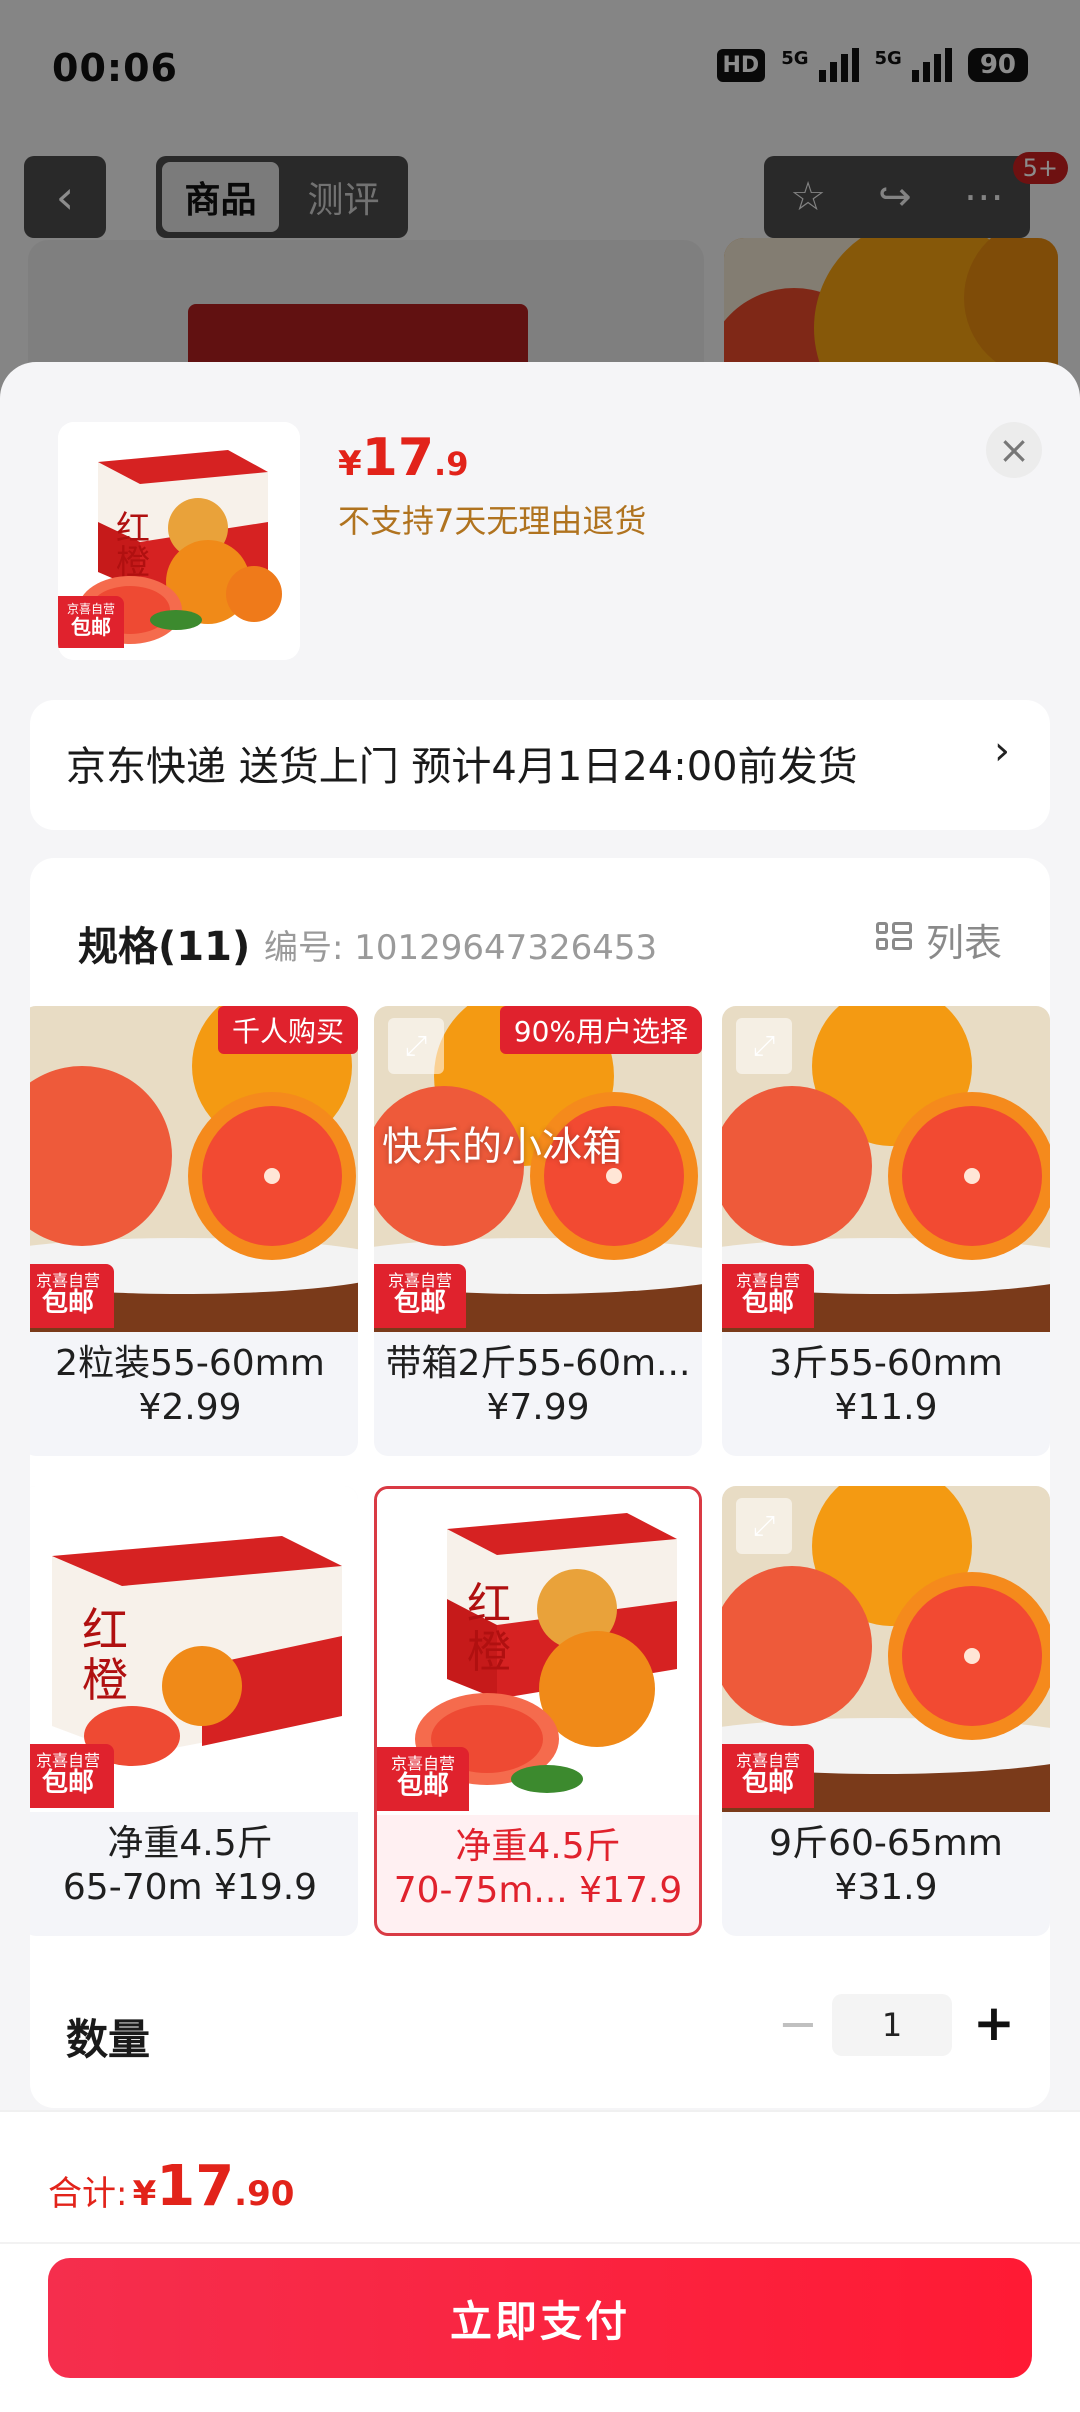 This screenshot has width=1080, height=2412. What do you see at coordinates (108, 2039) in the screenshot?
I see `quantity-label: 数量` at bounding box center [108, 2039].